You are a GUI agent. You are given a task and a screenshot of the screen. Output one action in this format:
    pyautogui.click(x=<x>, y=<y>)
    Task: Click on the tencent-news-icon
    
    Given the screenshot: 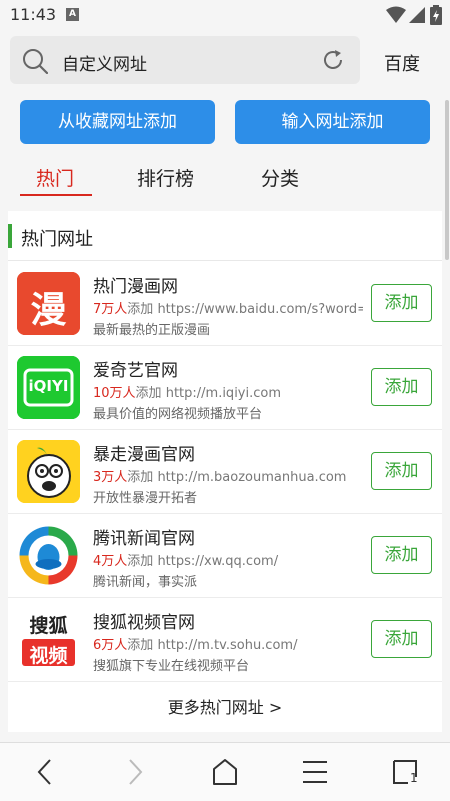 What is the action you would take?
    pyautogui.click(x=48, y=555)
    